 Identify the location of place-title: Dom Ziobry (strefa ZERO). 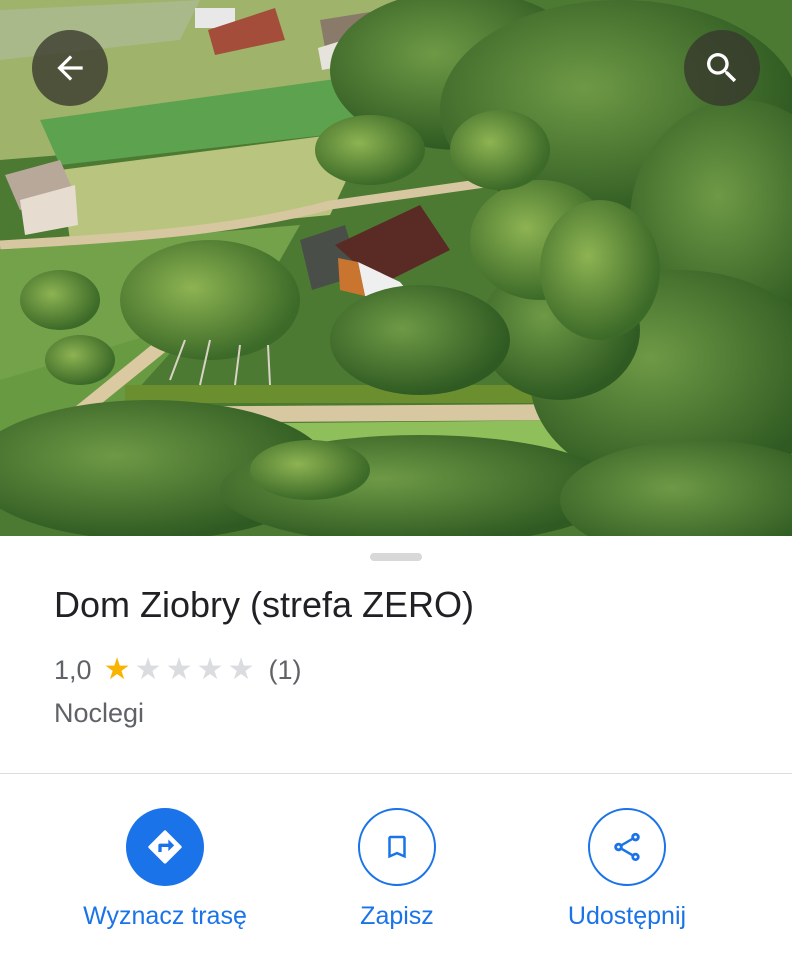
(264, 604).